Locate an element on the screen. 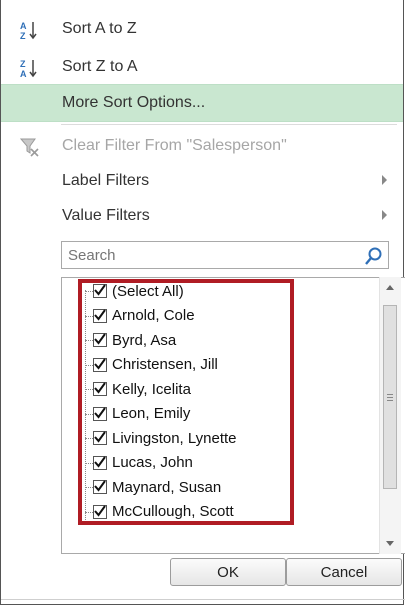 This screenshot has height=607, width=406. scroll-down-icon is located at coordinates (390, 543).